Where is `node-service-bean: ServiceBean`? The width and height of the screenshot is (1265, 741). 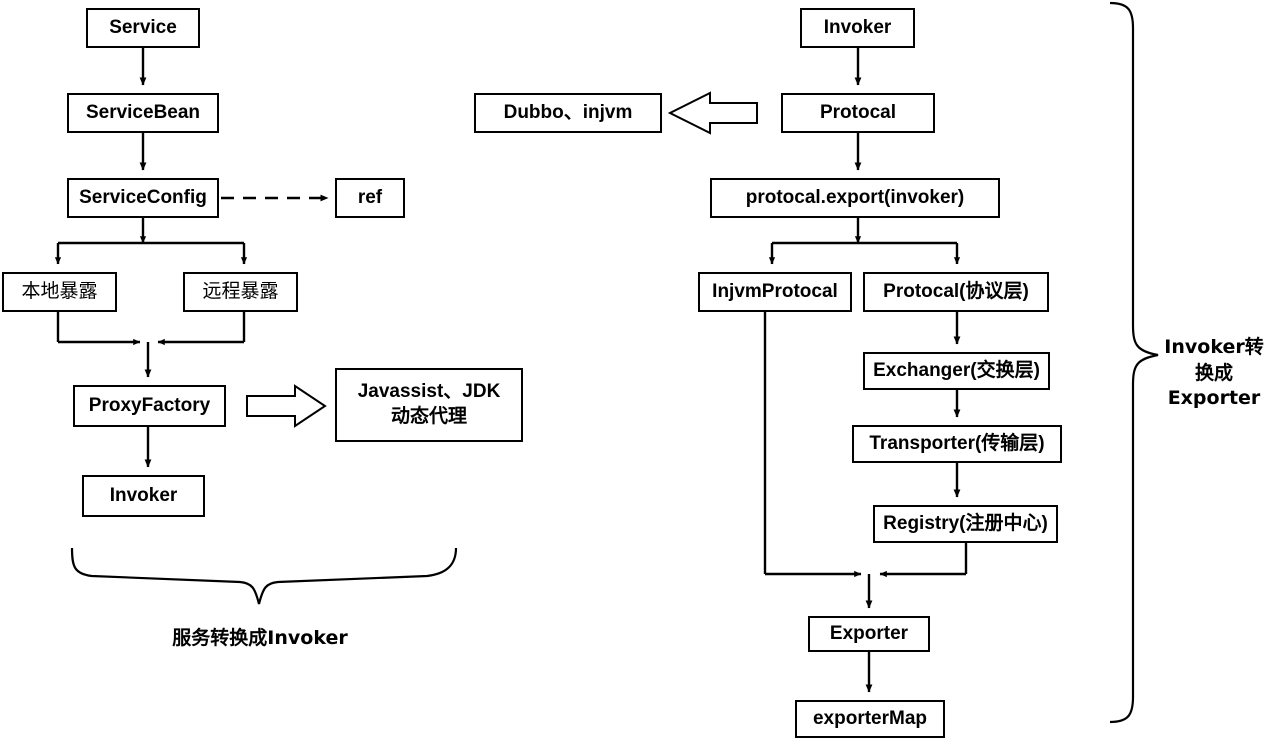
node-service-bean: ServiceBean is located at coordinates (143, 113).